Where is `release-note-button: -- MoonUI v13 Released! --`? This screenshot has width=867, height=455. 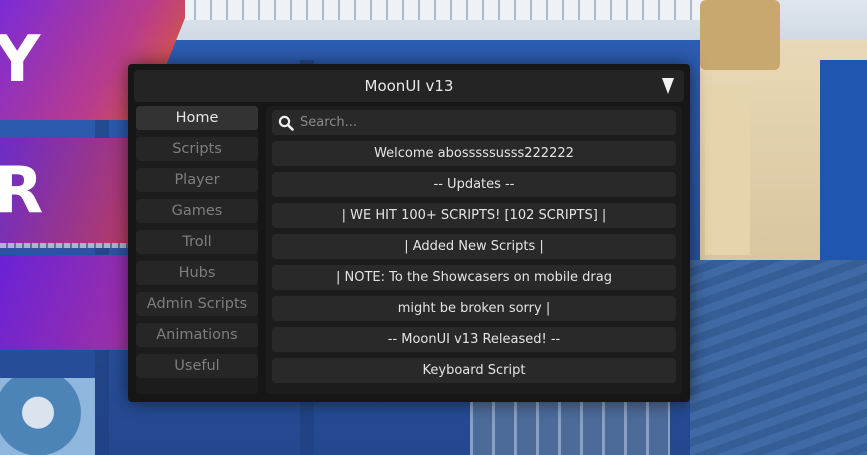 release-note-button: -- MoonUI v13 Released! -- is located at coordinates (474, 339).